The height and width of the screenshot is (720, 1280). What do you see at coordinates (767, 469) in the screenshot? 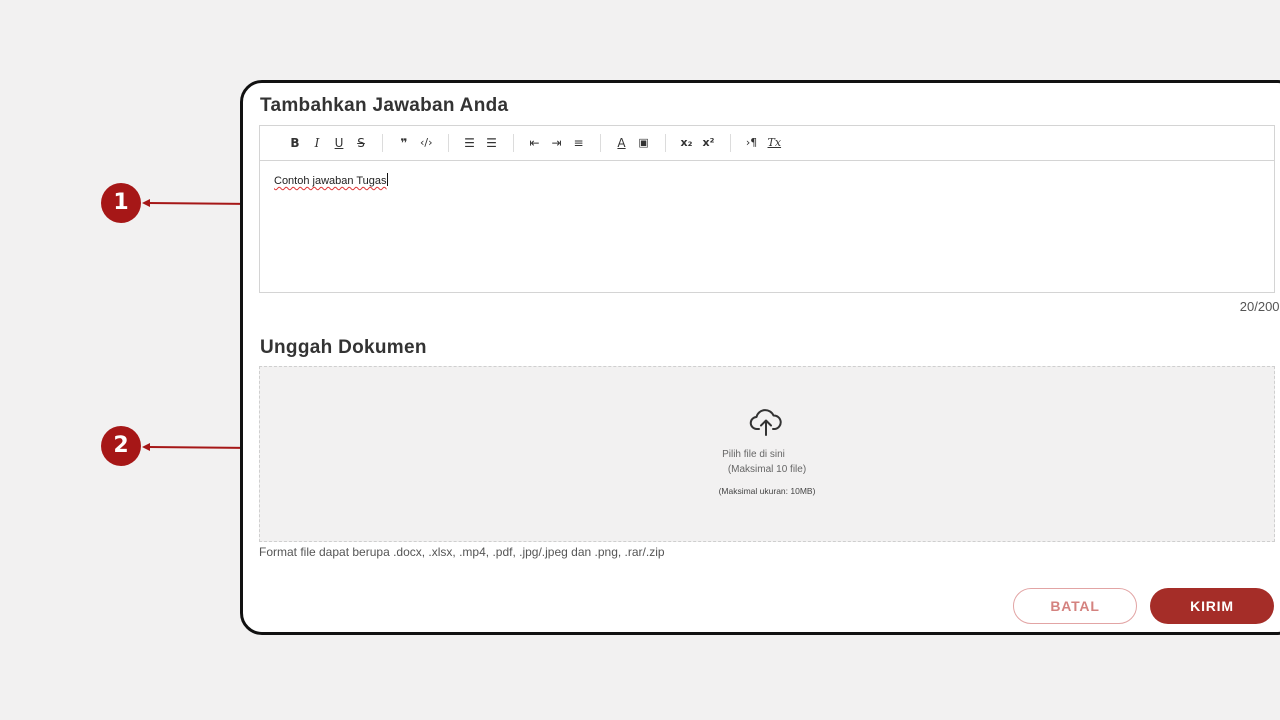
I see `max-files-text: (Maksimal 10 file)` at bounding box center [767, 469].